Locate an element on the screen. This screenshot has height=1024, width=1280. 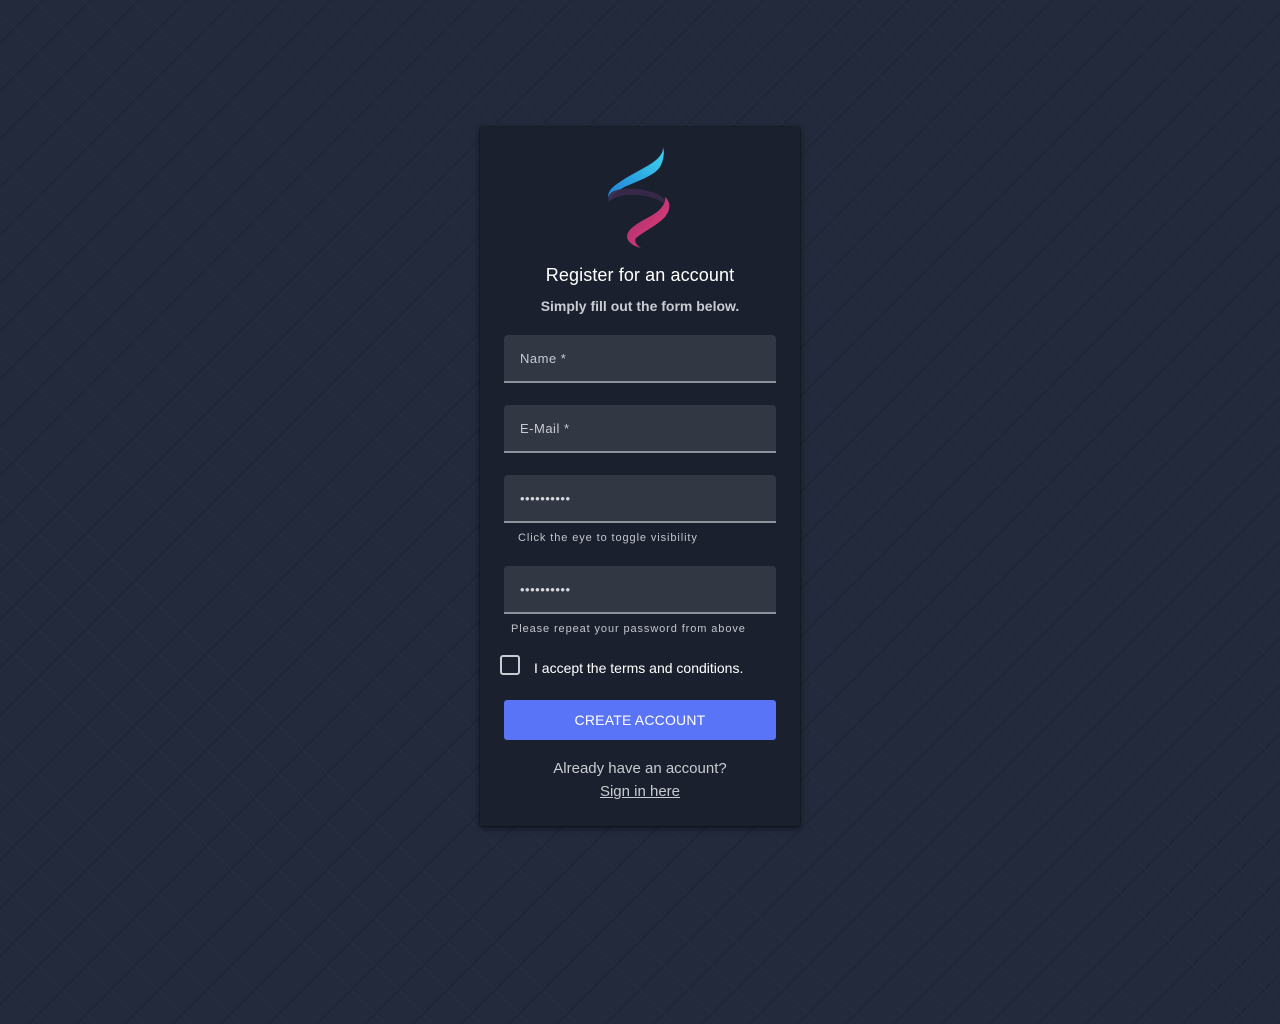
repeat-password-hint: Please repeat your password from above is located at coordinates (628, 629).